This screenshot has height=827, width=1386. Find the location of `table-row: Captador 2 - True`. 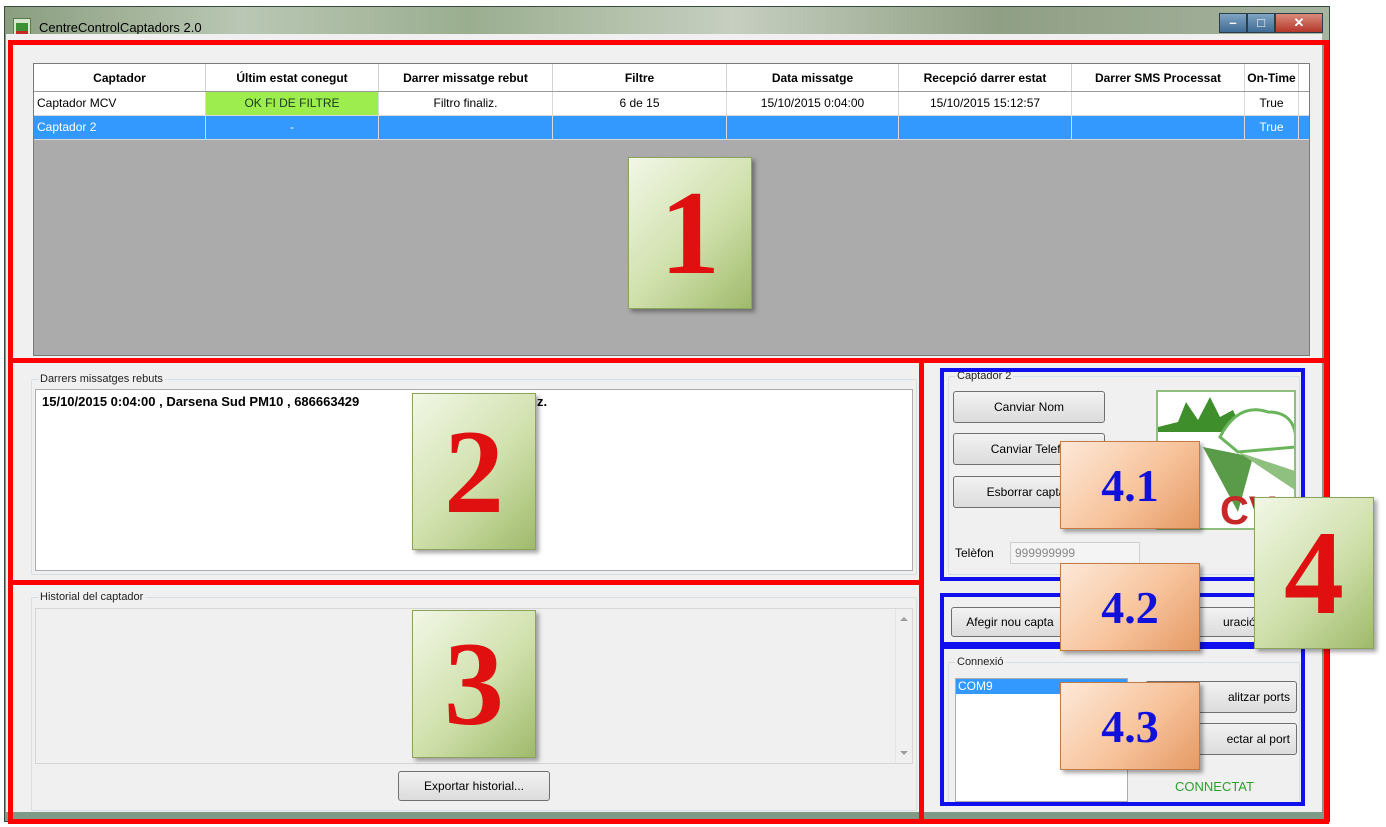

table-row: Captador 2 - True is located at coordinates (671, 128).